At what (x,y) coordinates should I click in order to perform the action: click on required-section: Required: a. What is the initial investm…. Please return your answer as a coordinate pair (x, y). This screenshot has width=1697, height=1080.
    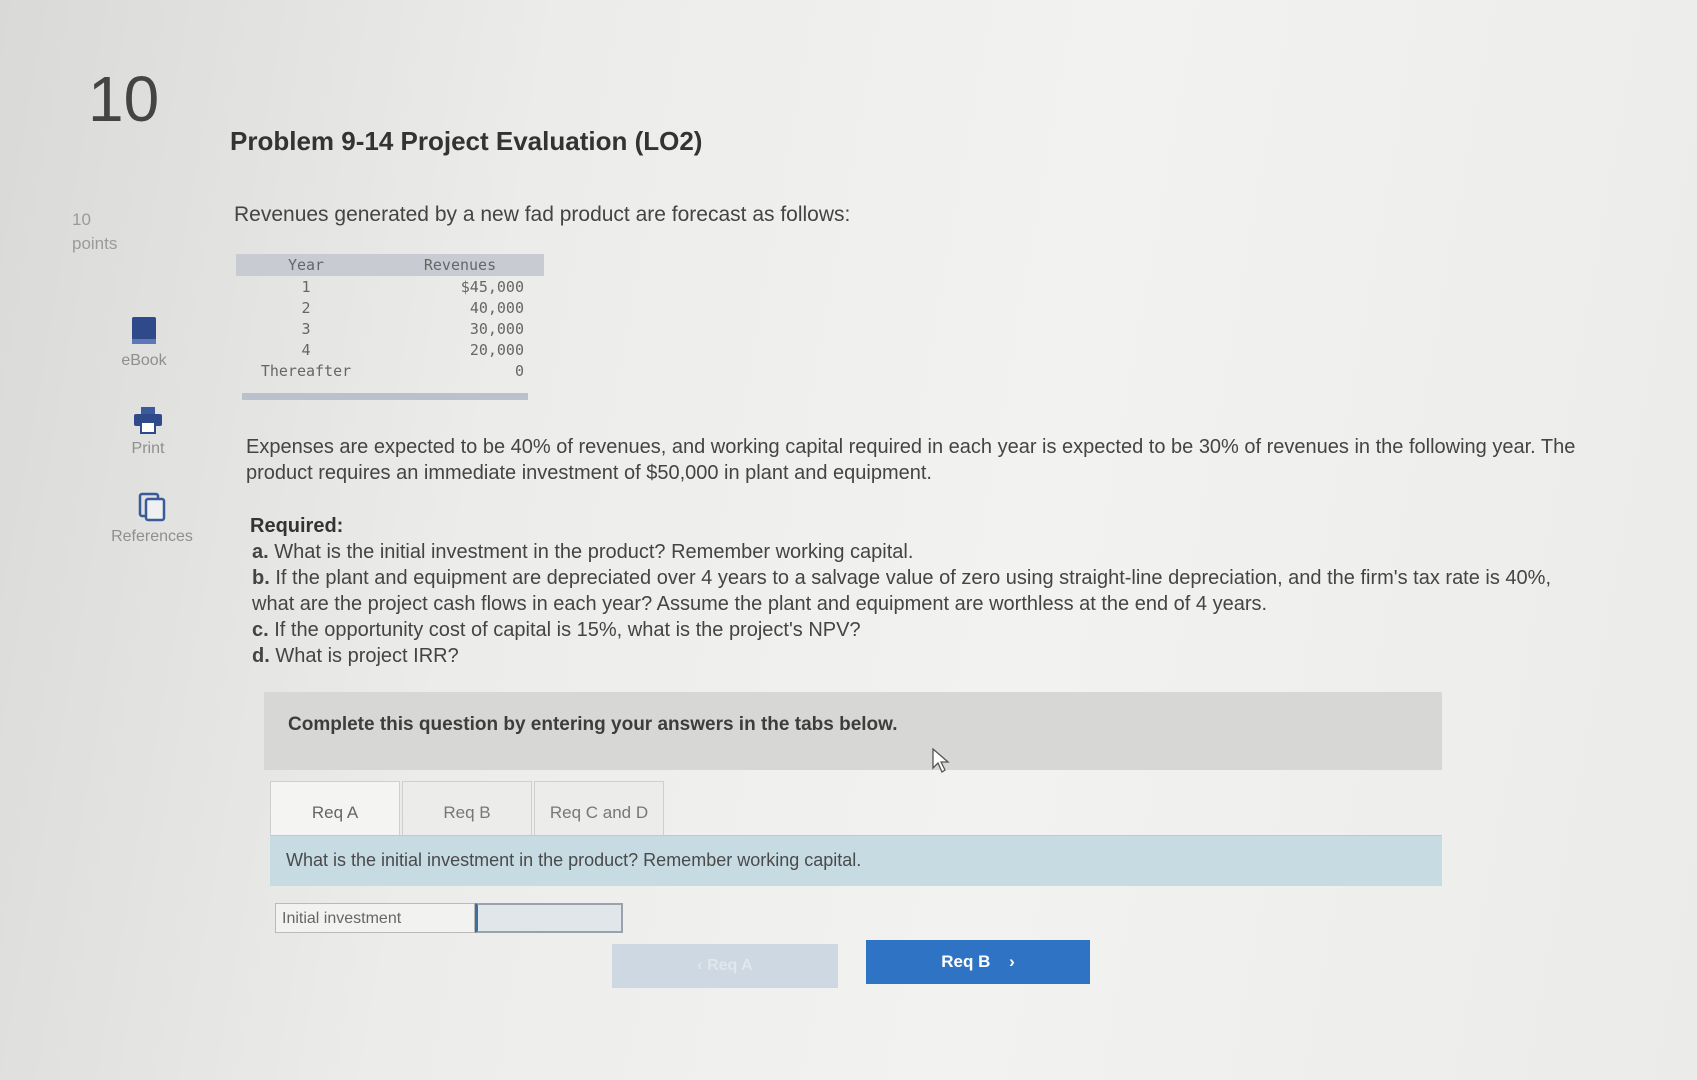
    Looking at the image, I should click on (915, 591).